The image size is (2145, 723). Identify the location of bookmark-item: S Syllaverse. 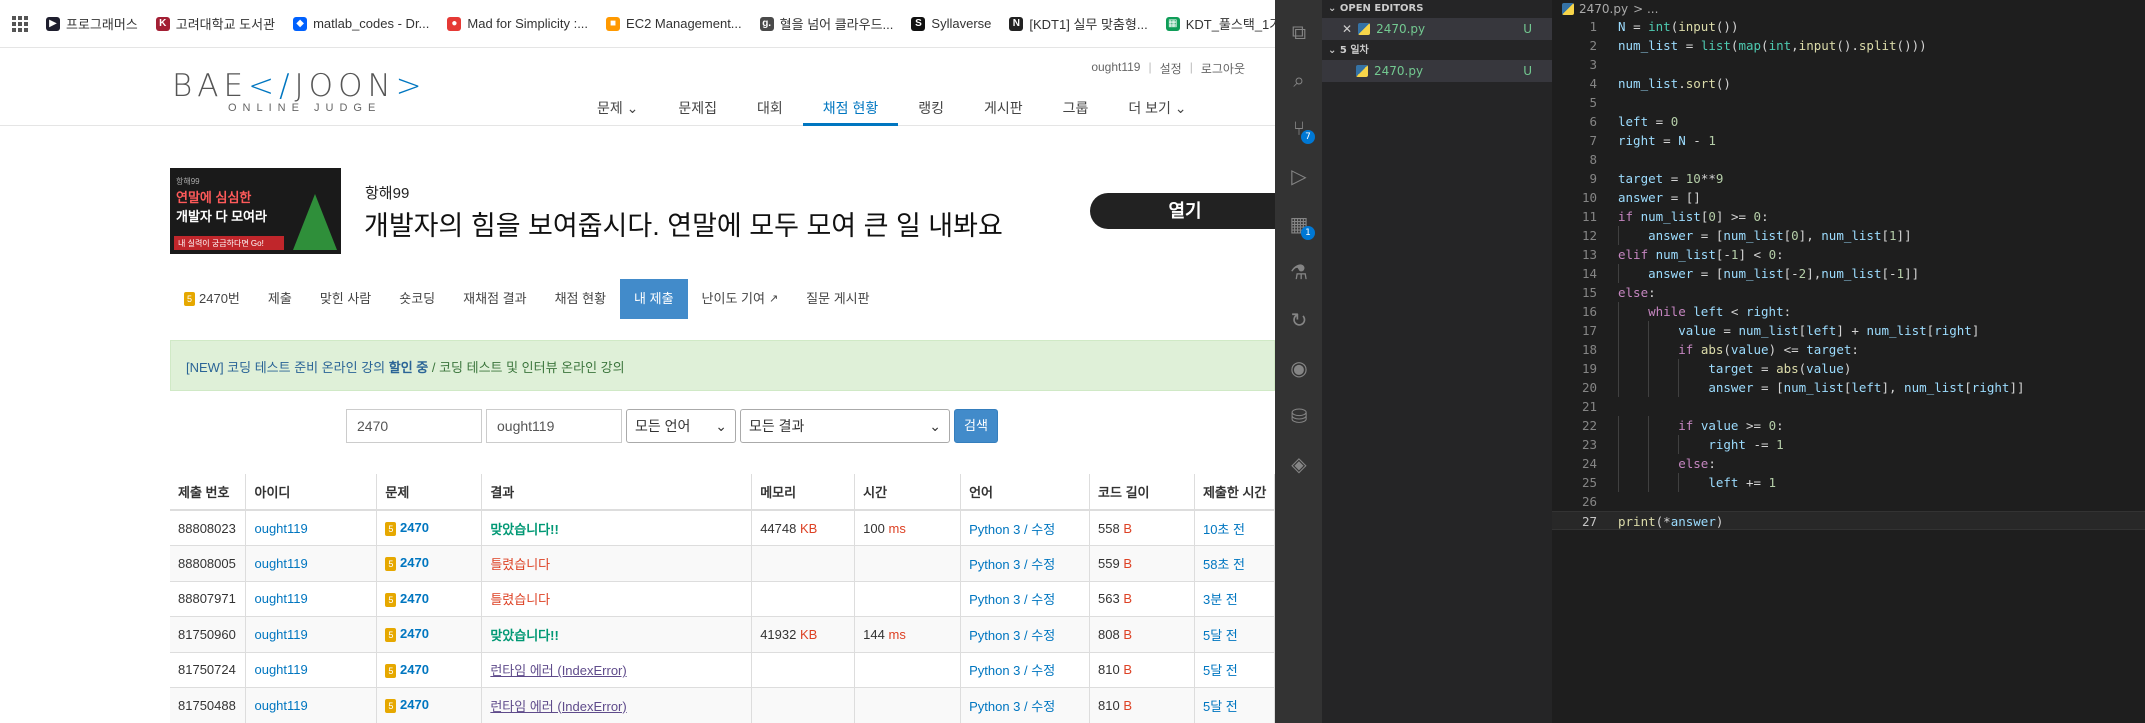
(951, 23).